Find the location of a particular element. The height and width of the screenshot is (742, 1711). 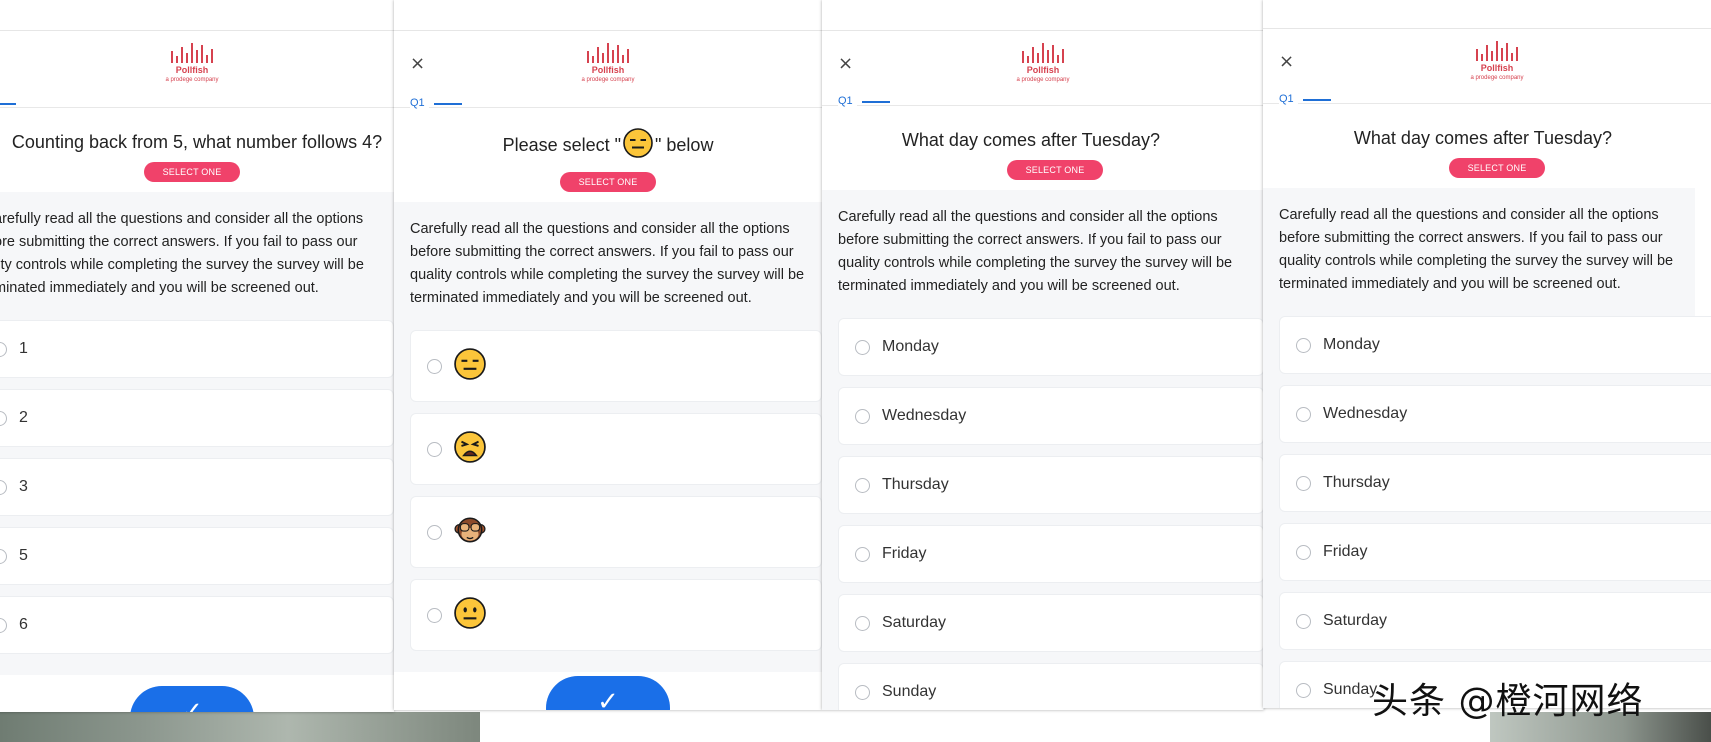

background-photo-left is located at coordinates (240, 727).